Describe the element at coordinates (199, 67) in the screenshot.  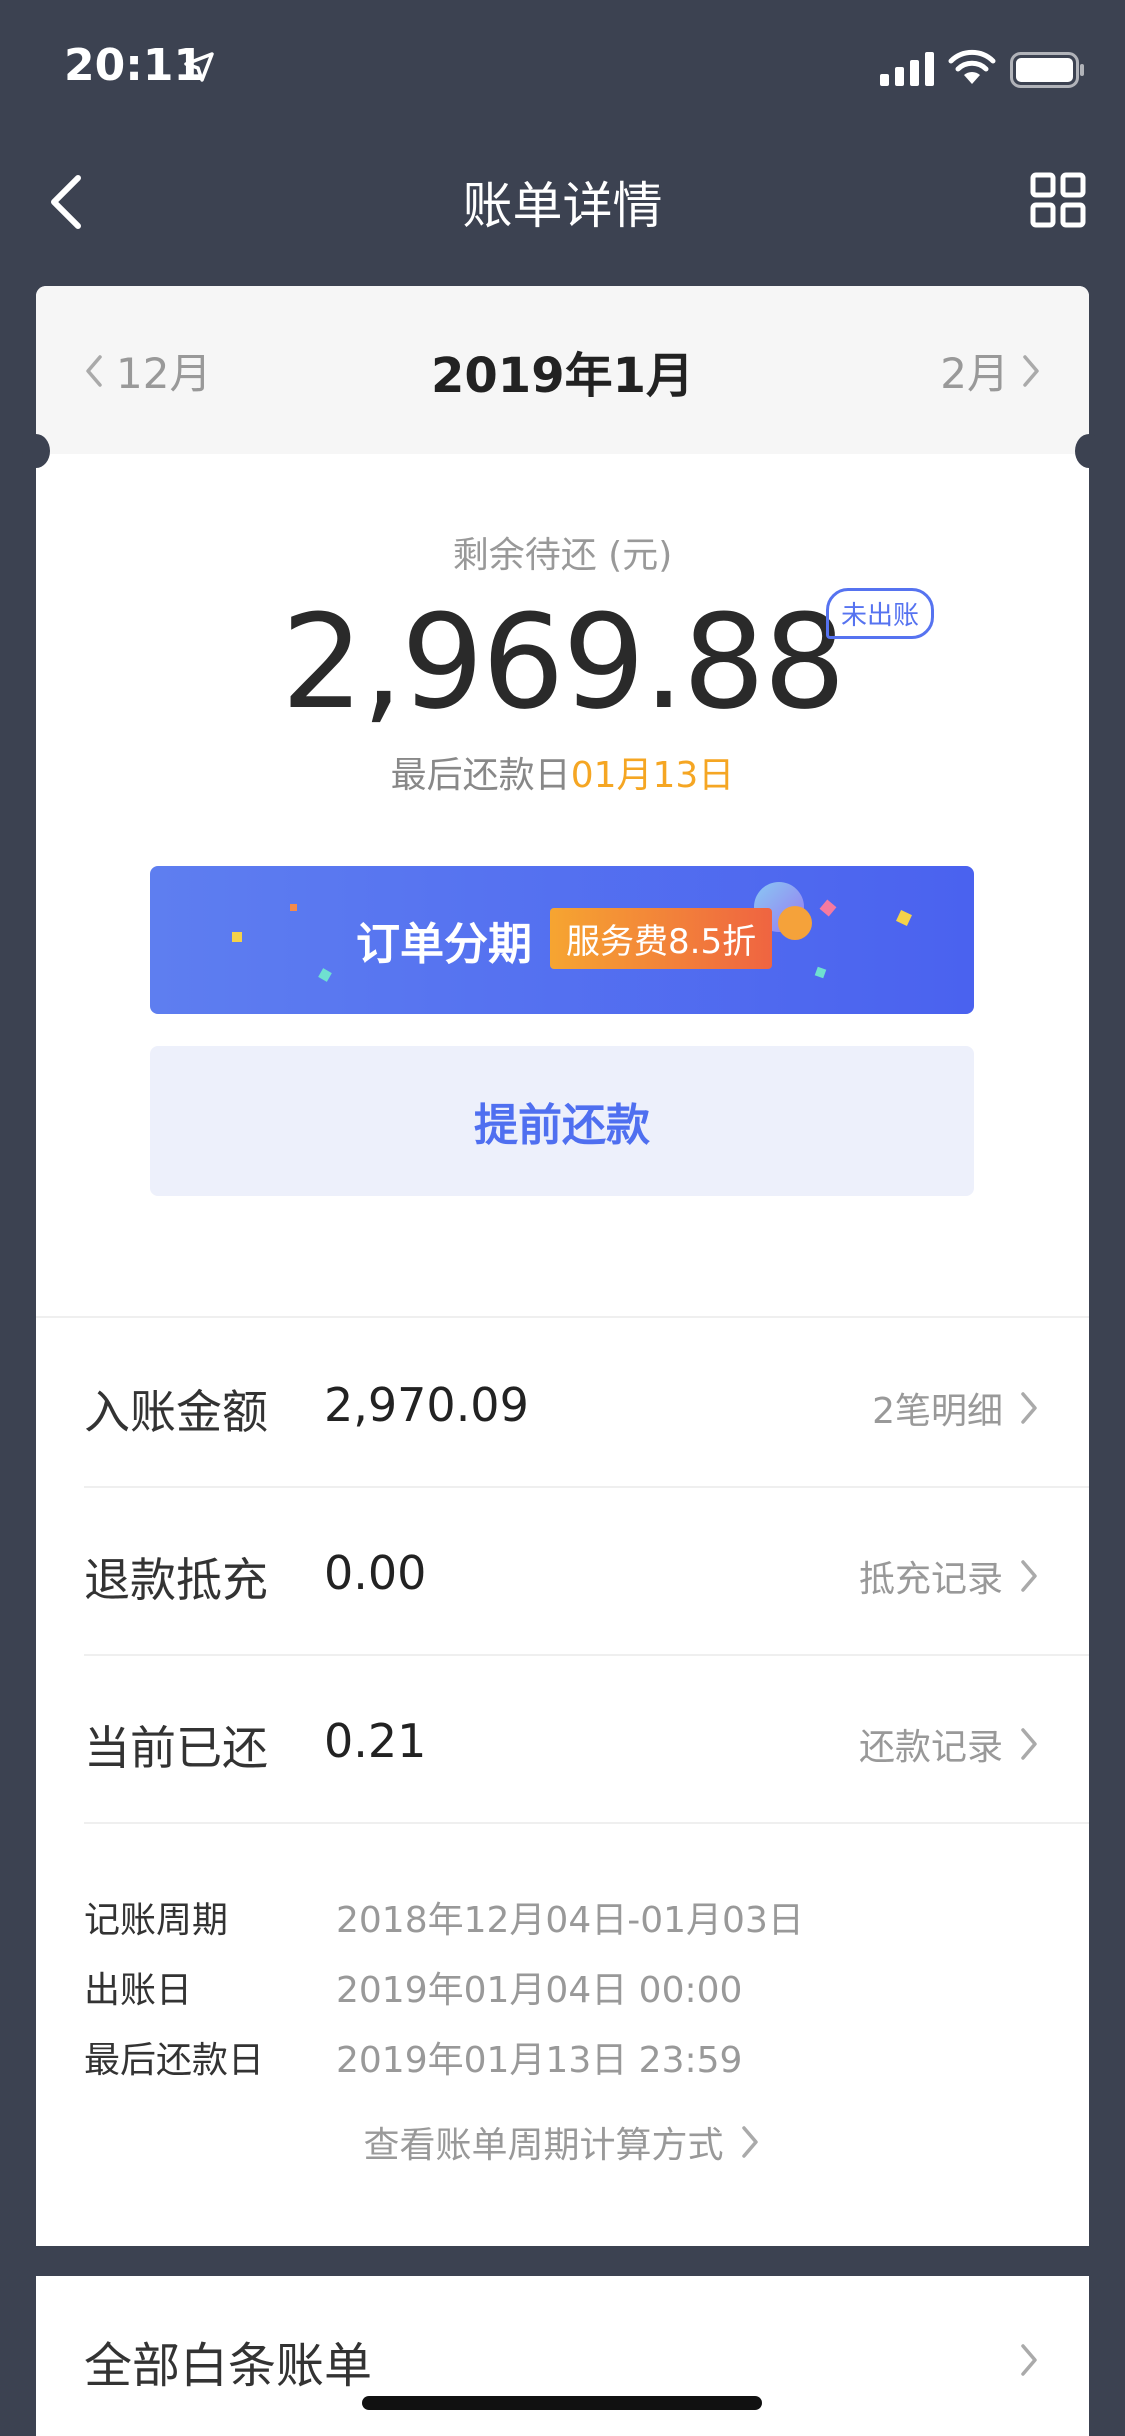
I see `location-arrow-icon` at that location.